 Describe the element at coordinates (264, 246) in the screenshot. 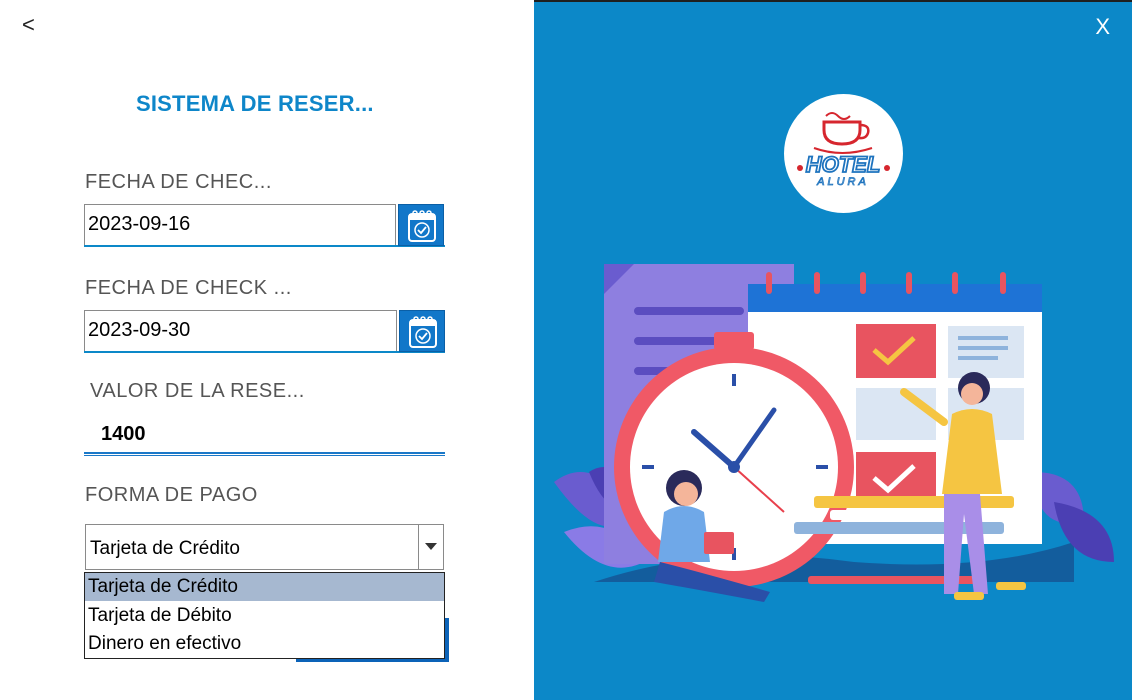

I see `checkin-underline` at that location.